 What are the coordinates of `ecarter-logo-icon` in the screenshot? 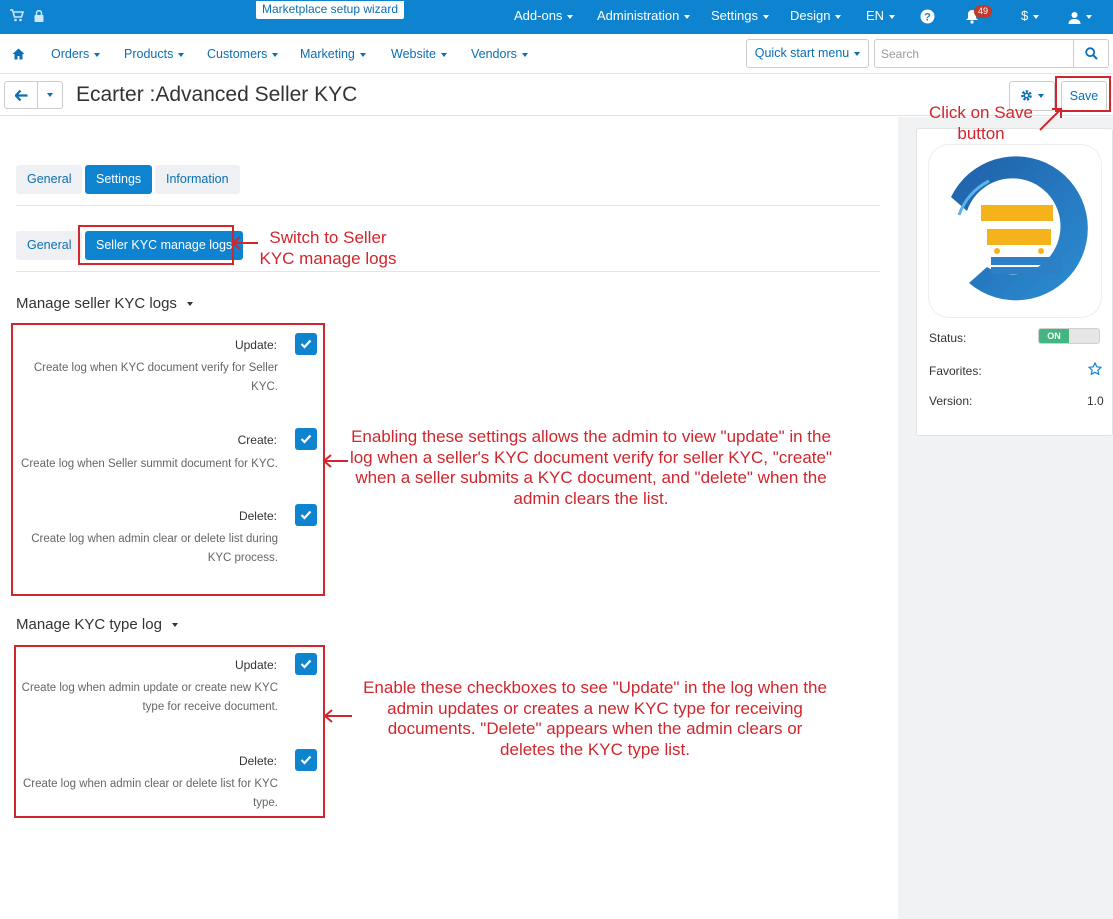 It's located at (1019, 228).